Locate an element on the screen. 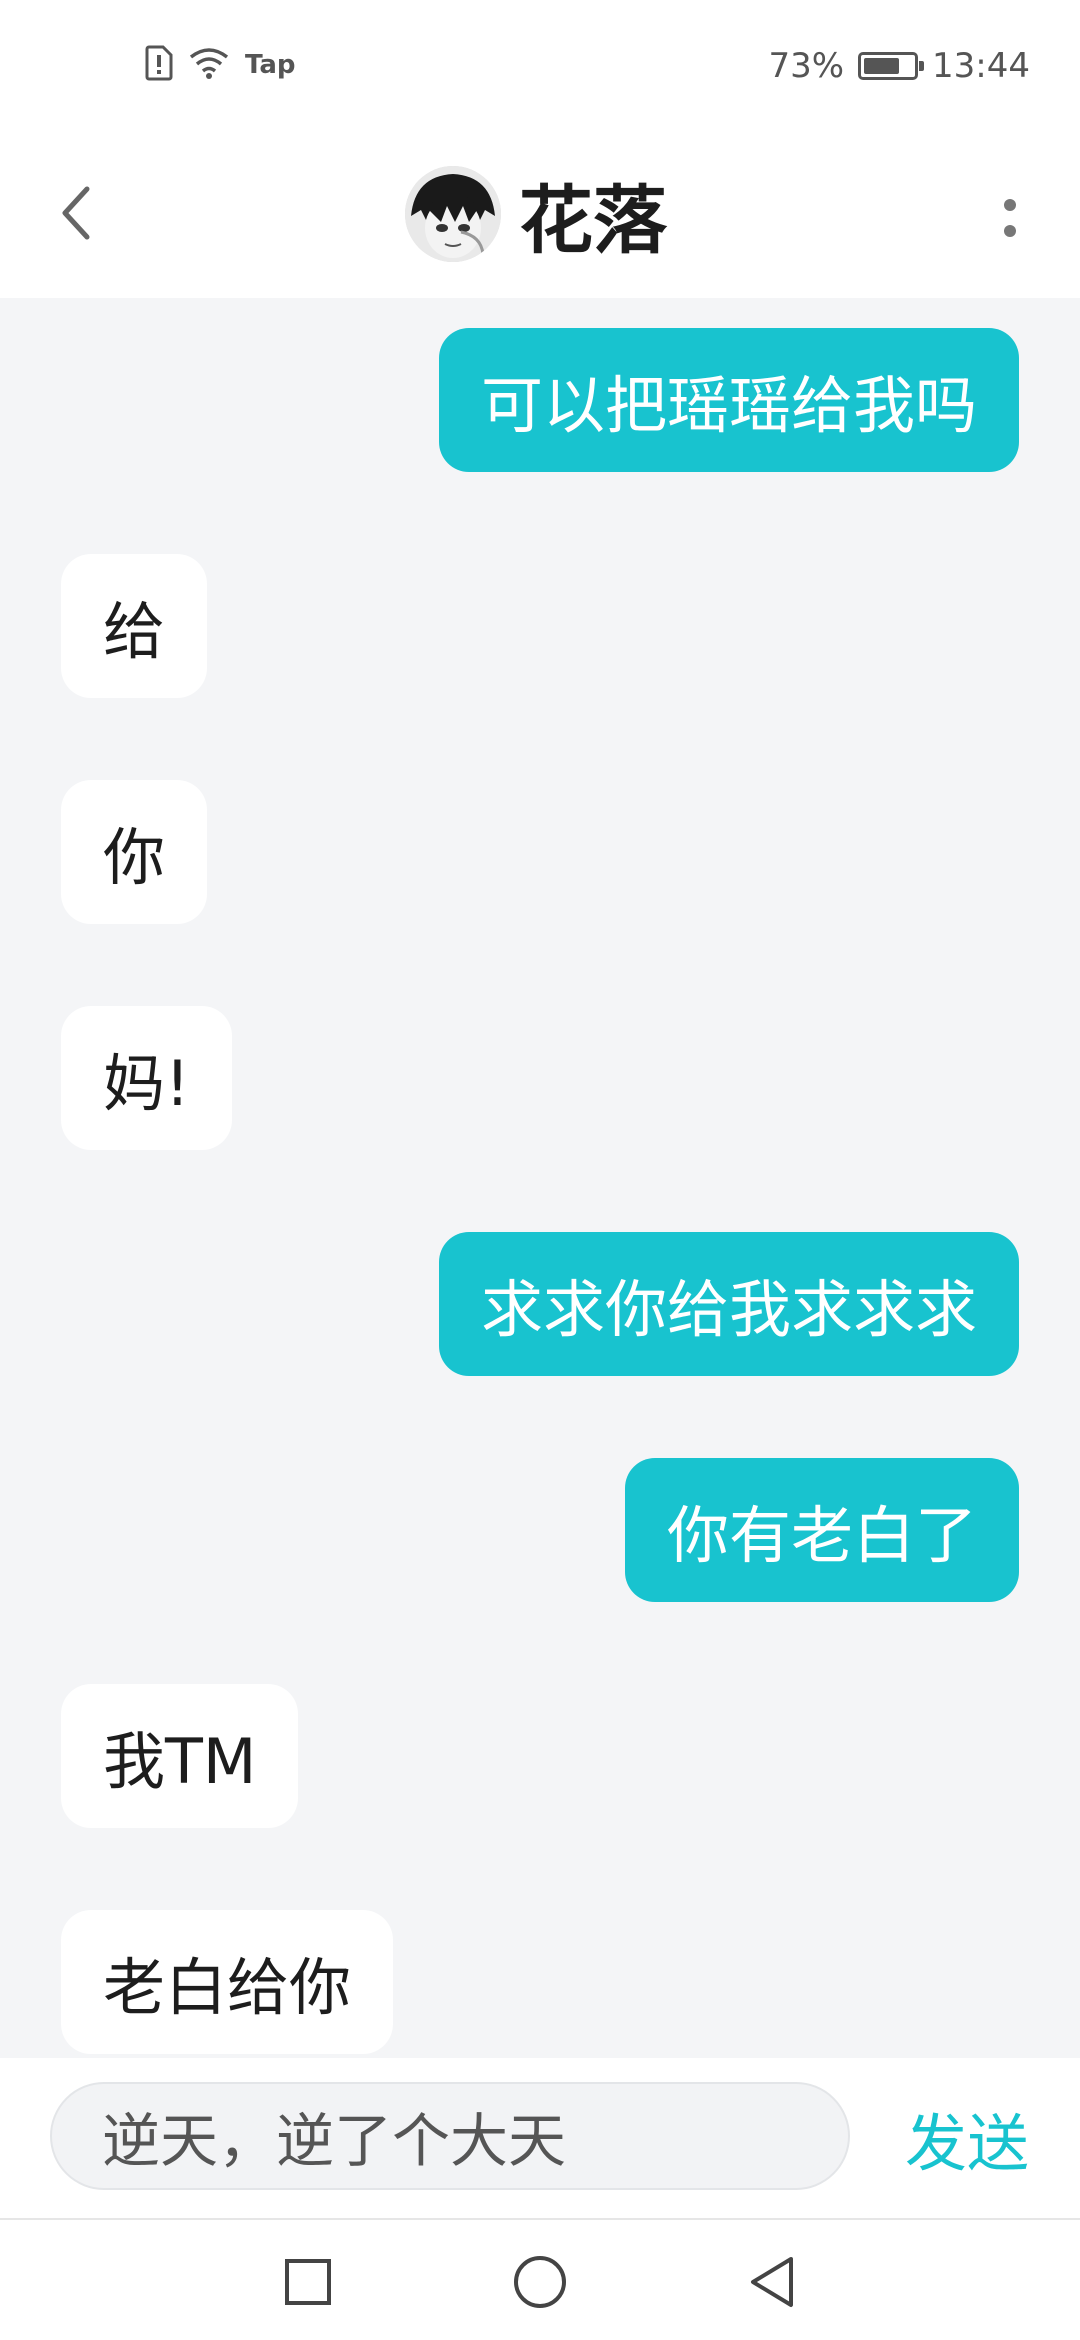 The image size is (1080, 2340). message-input: 逆天，逆了个大天 is located at coordinates (450, 2136).